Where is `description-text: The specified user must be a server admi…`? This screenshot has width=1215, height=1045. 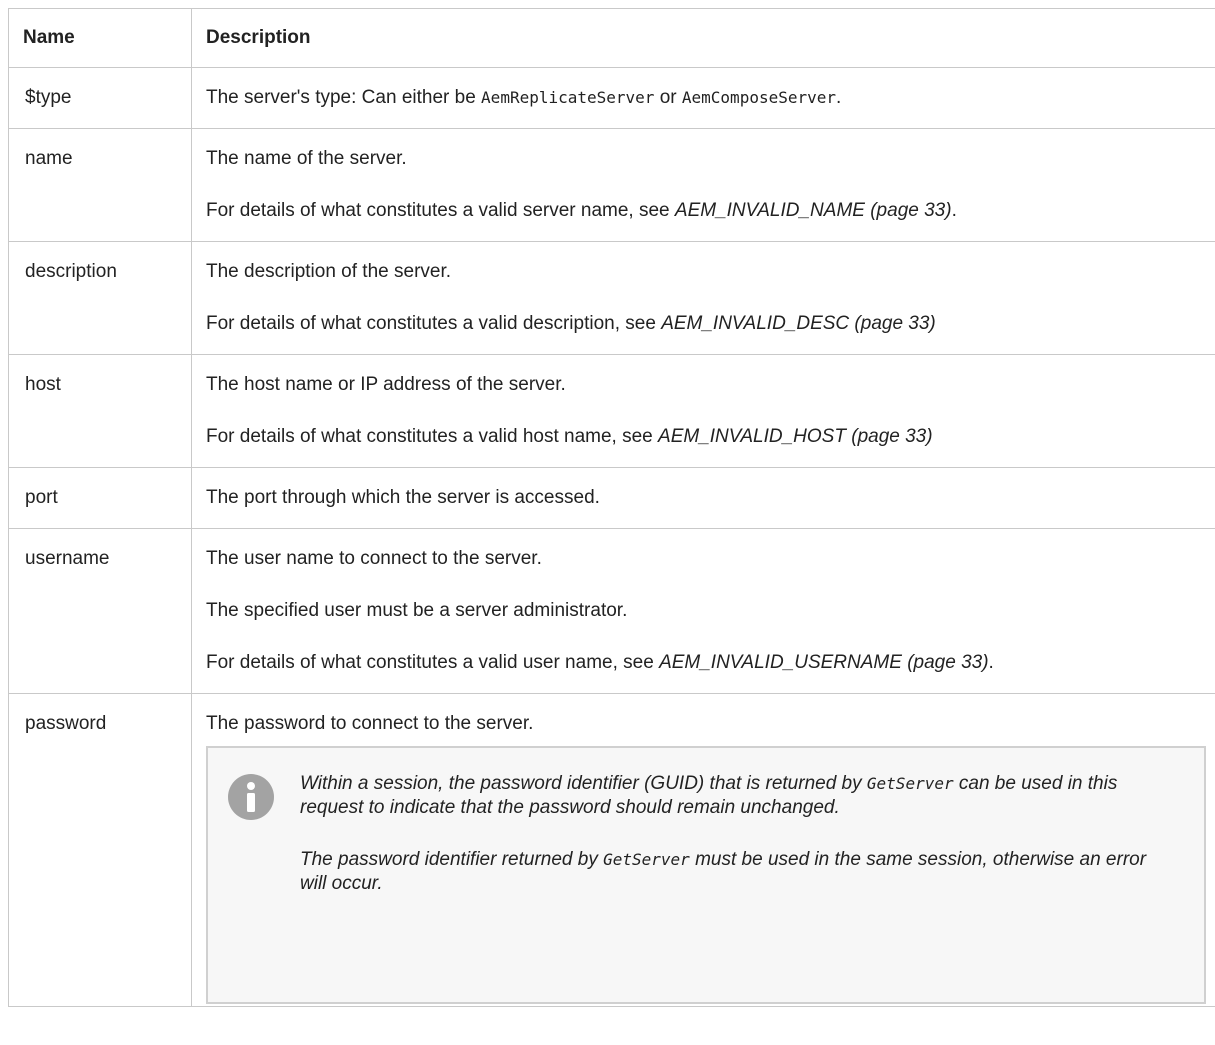
description-text: The specified user must be a server admi… is located at coordinates (417, 610).